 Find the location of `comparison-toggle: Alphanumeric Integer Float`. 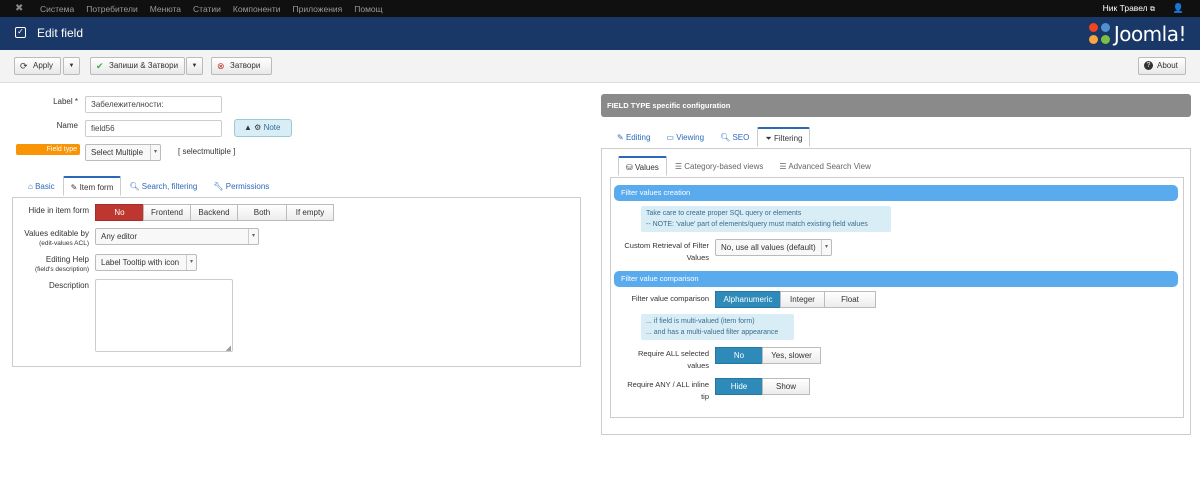

comparison-toggle: Alphanumeric Integer Float is located at coordinates (795, 299).